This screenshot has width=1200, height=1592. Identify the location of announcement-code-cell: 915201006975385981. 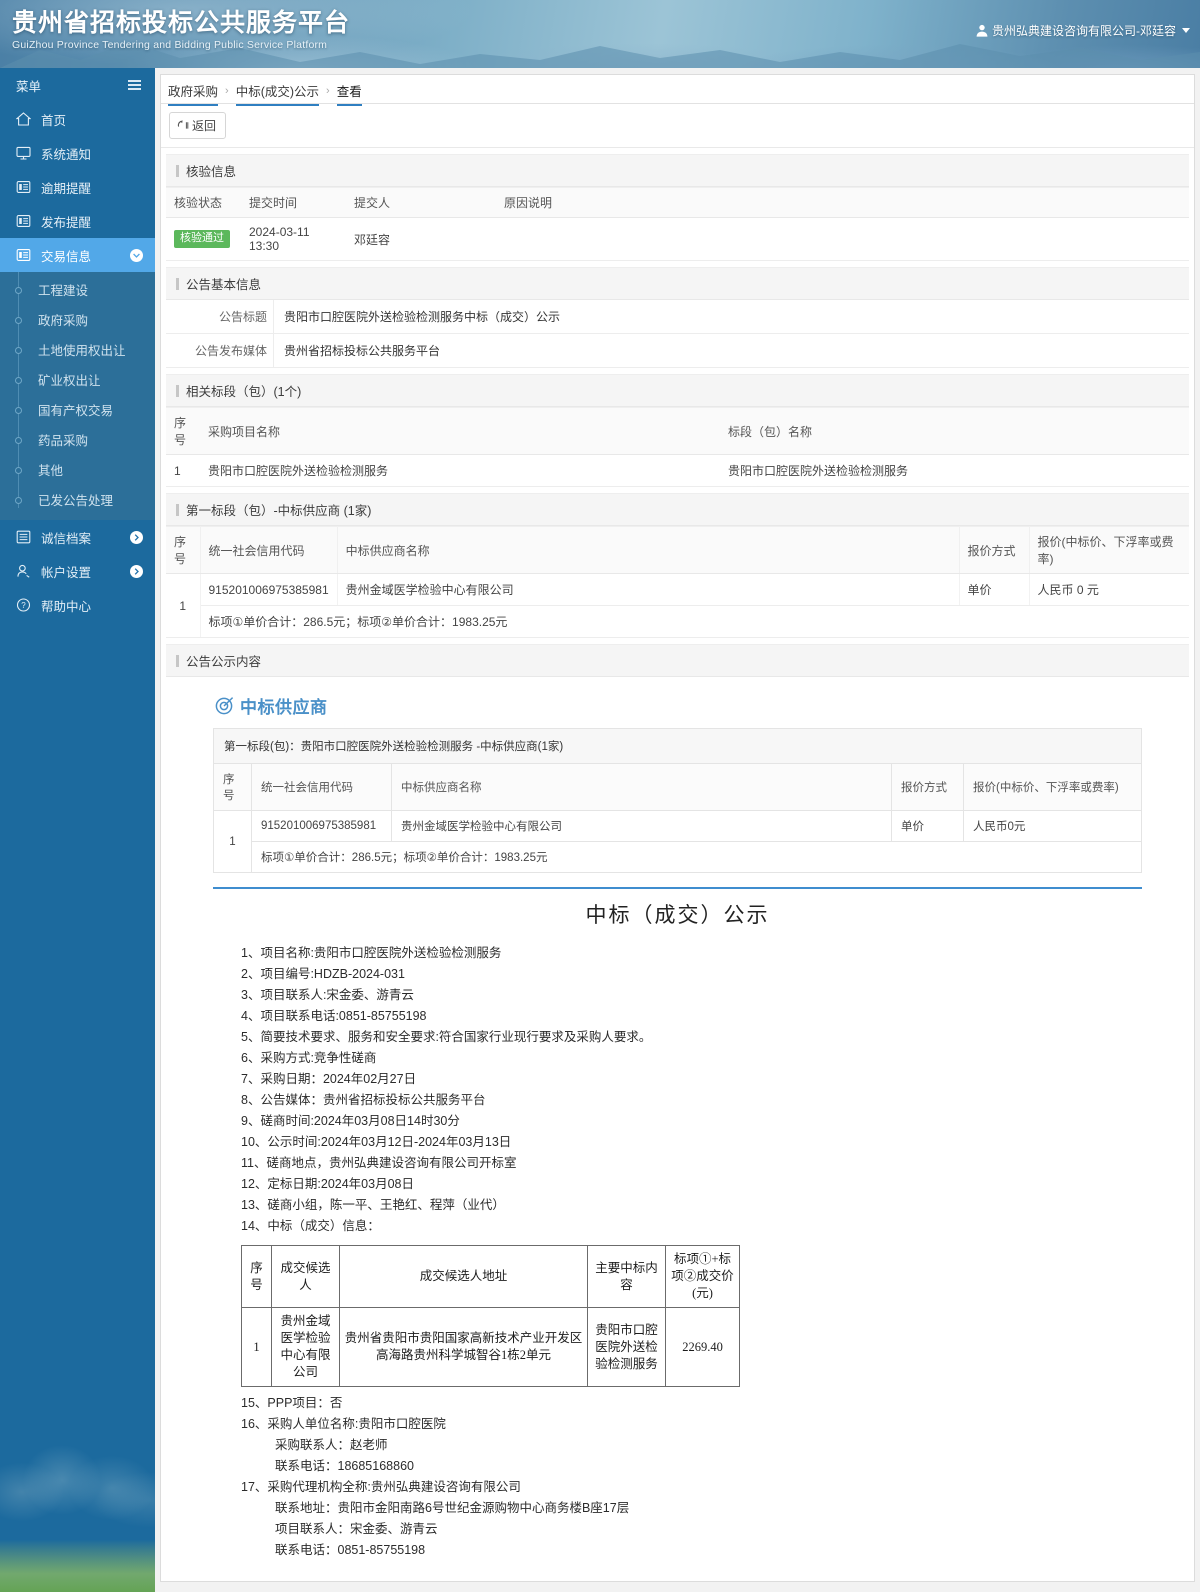
(321, 826).